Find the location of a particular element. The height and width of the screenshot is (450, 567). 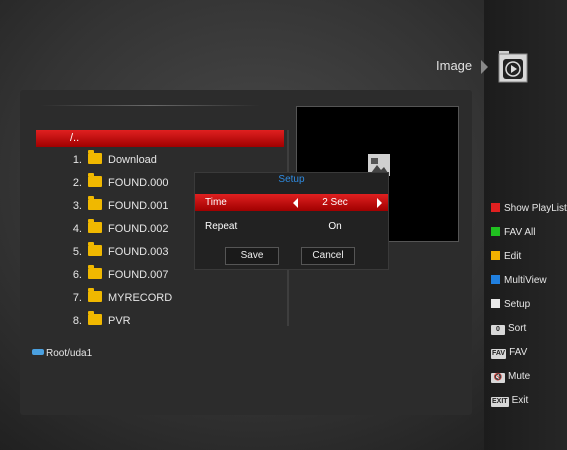

legend-label: FAV is located at coordinates (518, 352).